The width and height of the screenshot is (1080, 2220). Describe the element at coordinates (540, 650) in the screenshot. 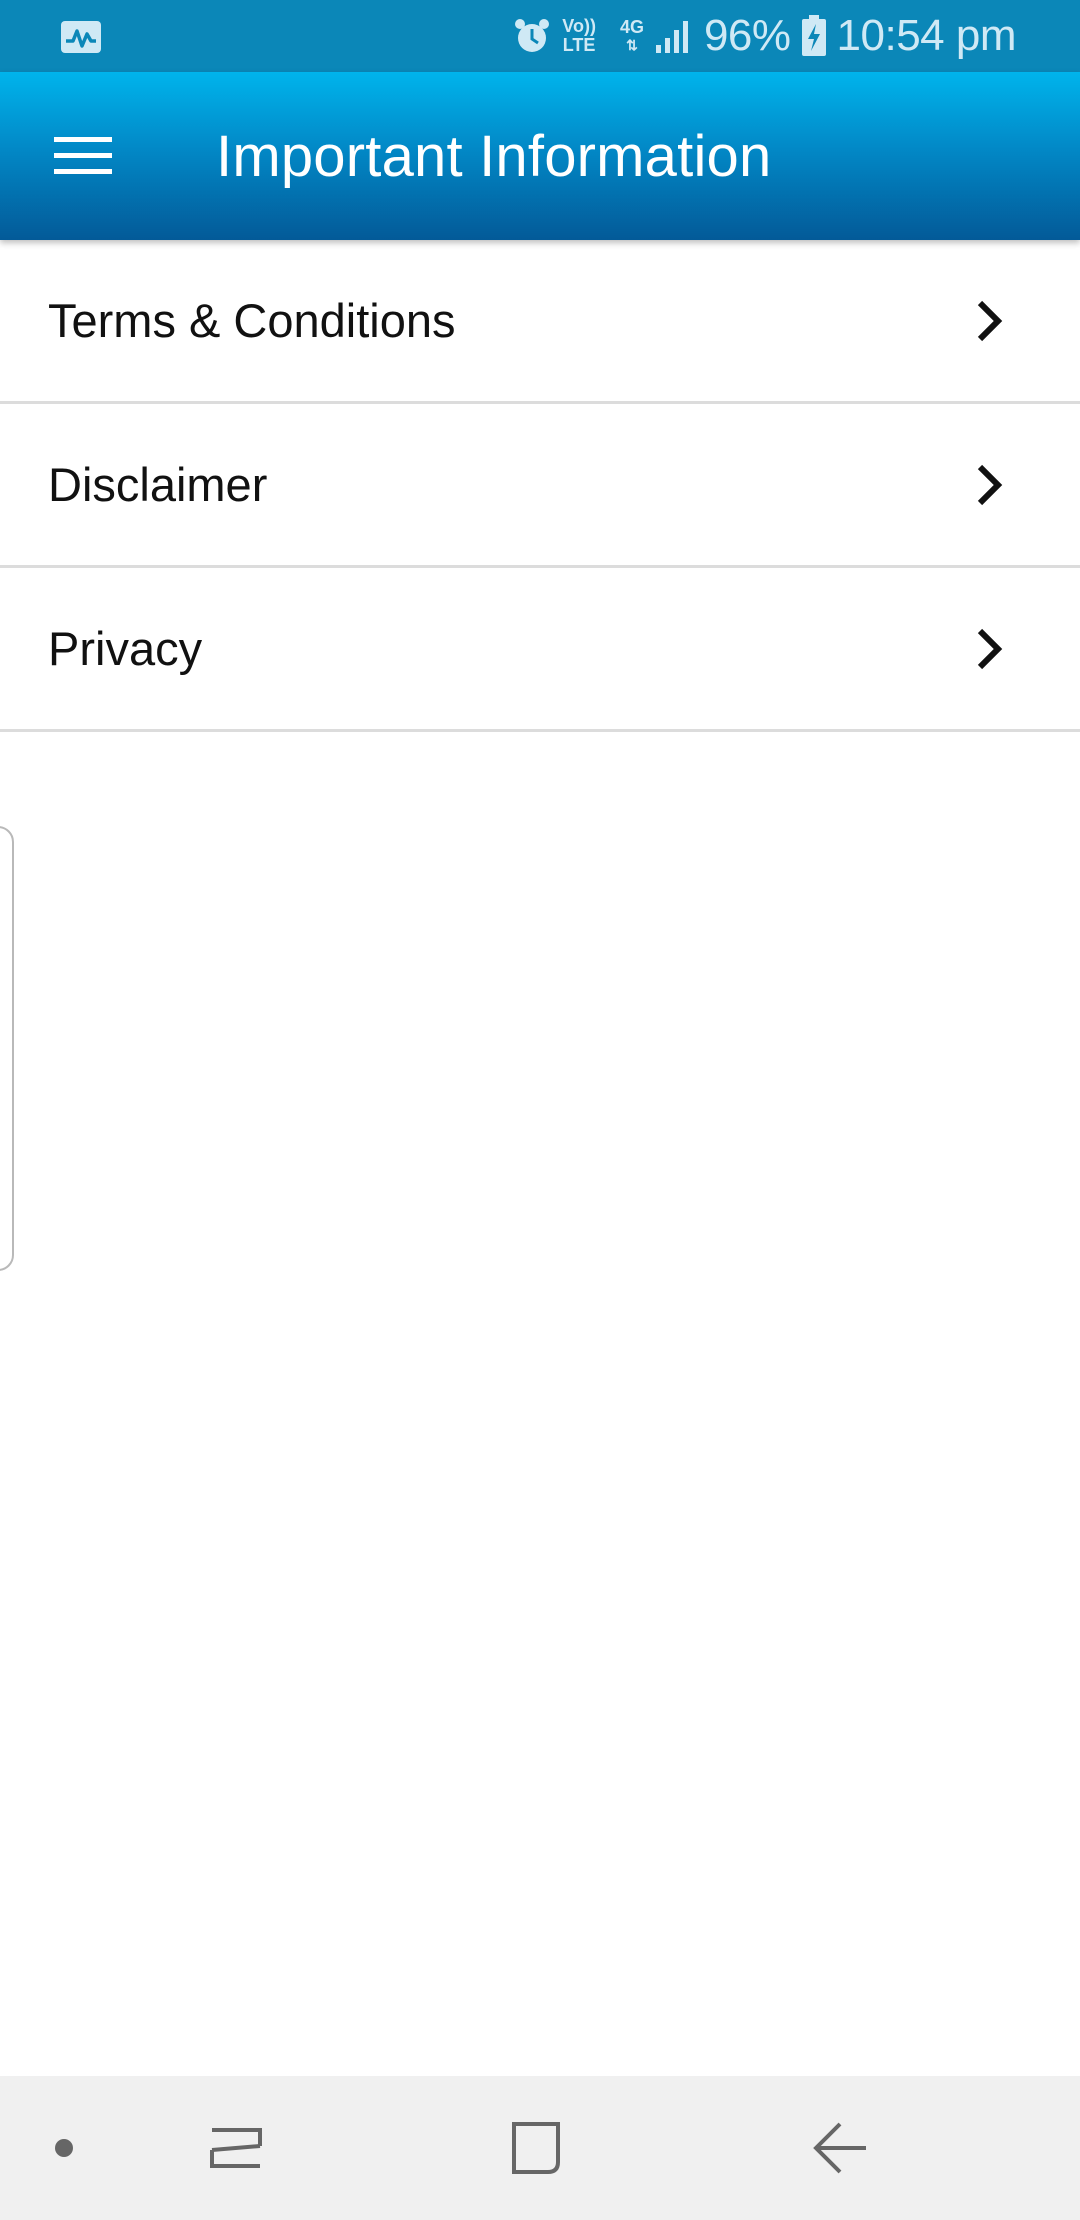

I see `list-item-privacy: Privacy` at that location.